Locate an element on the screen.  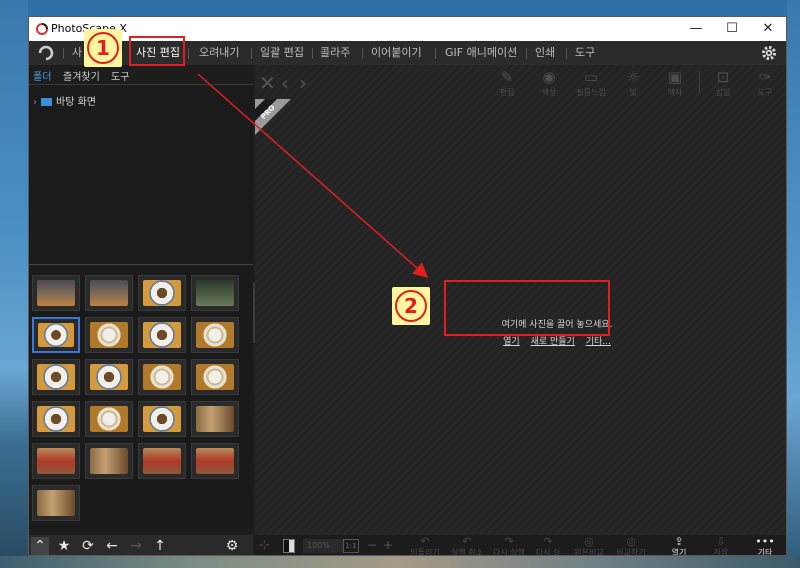
menu-item-gif-animation: GIF 애니메이션 is located at coordinates (481, 53).